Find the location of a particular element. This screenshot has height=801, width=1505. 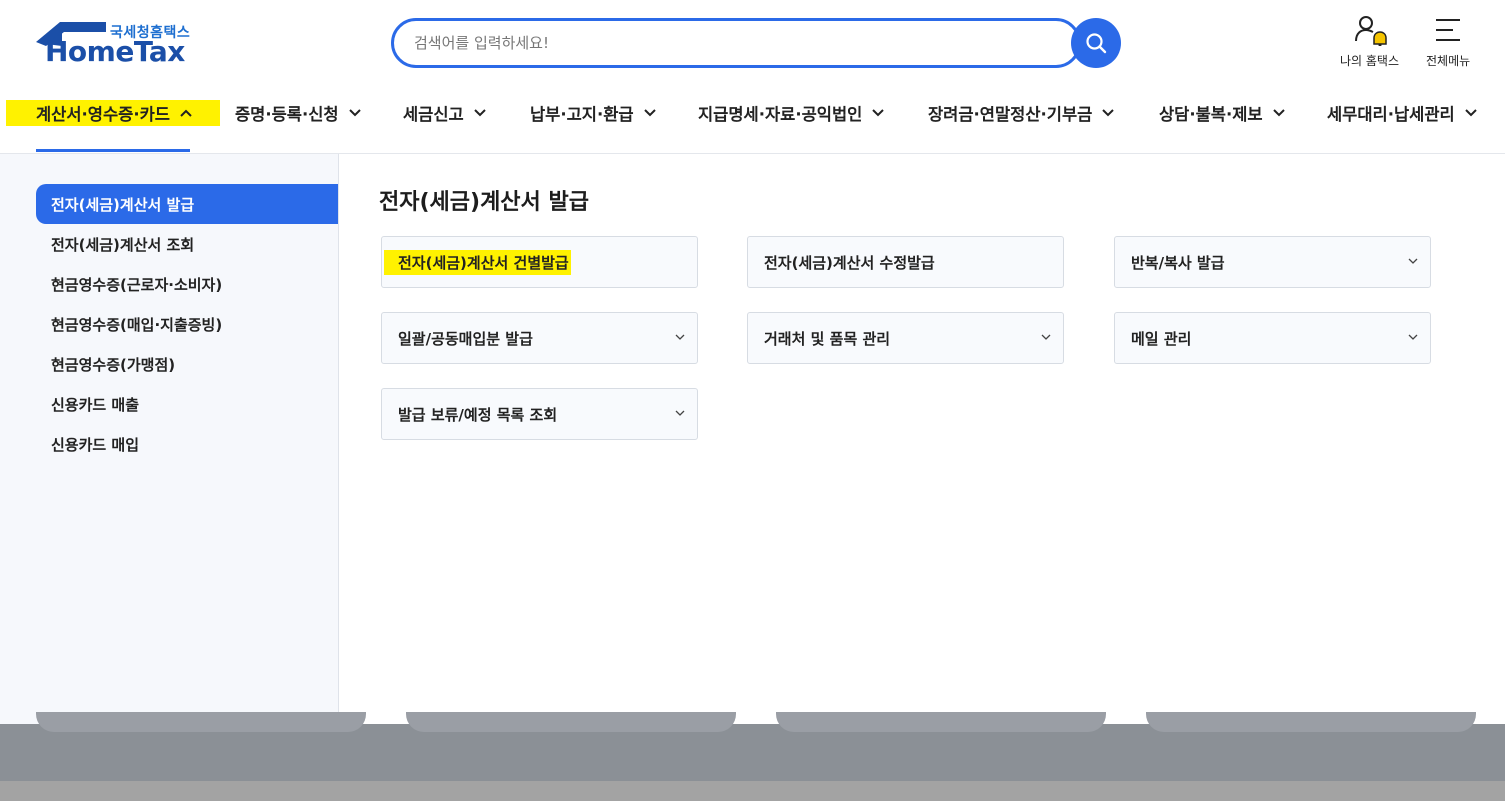

chevron-up-icon is located at coordinates (186, 113).